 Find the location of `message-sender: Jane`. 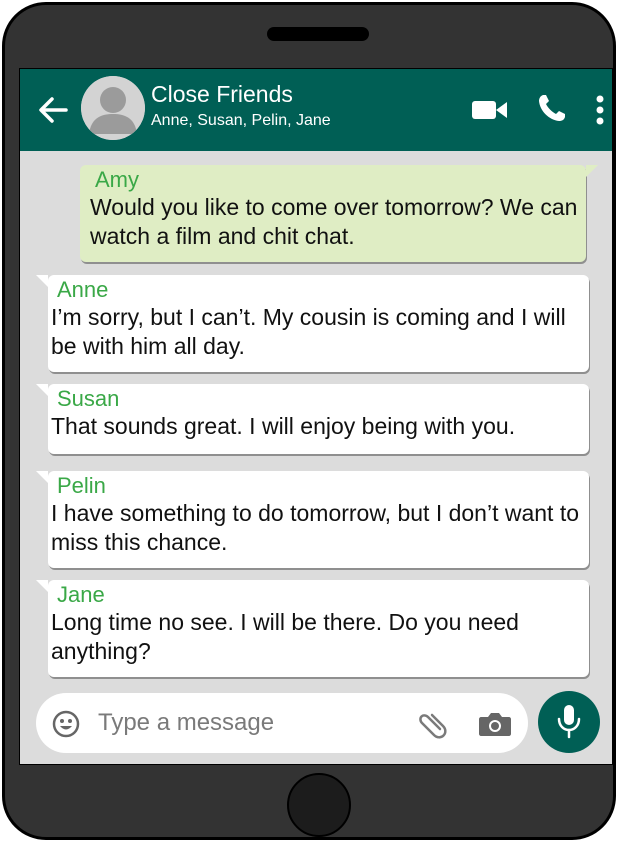

message-sender: Jane is located at coordinates (81, 594).